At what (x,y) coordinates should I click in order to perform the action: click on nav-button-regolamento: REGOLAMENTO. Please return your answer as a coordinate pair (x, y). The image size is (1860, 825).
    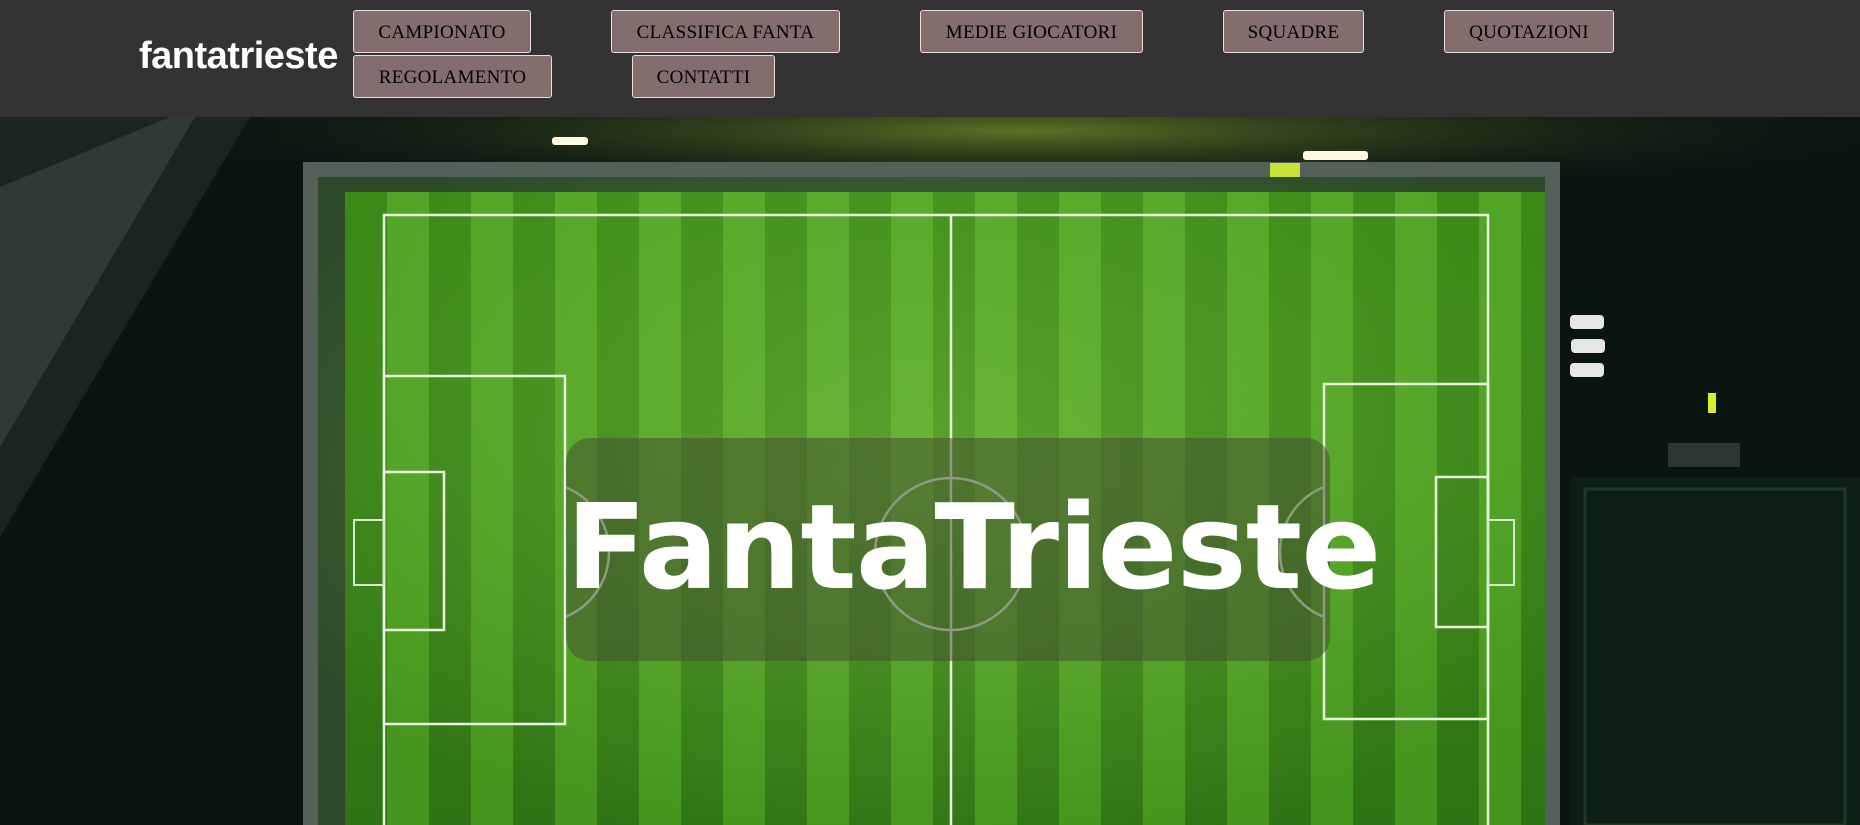
    Looking at the image, I should click on (452, 76).